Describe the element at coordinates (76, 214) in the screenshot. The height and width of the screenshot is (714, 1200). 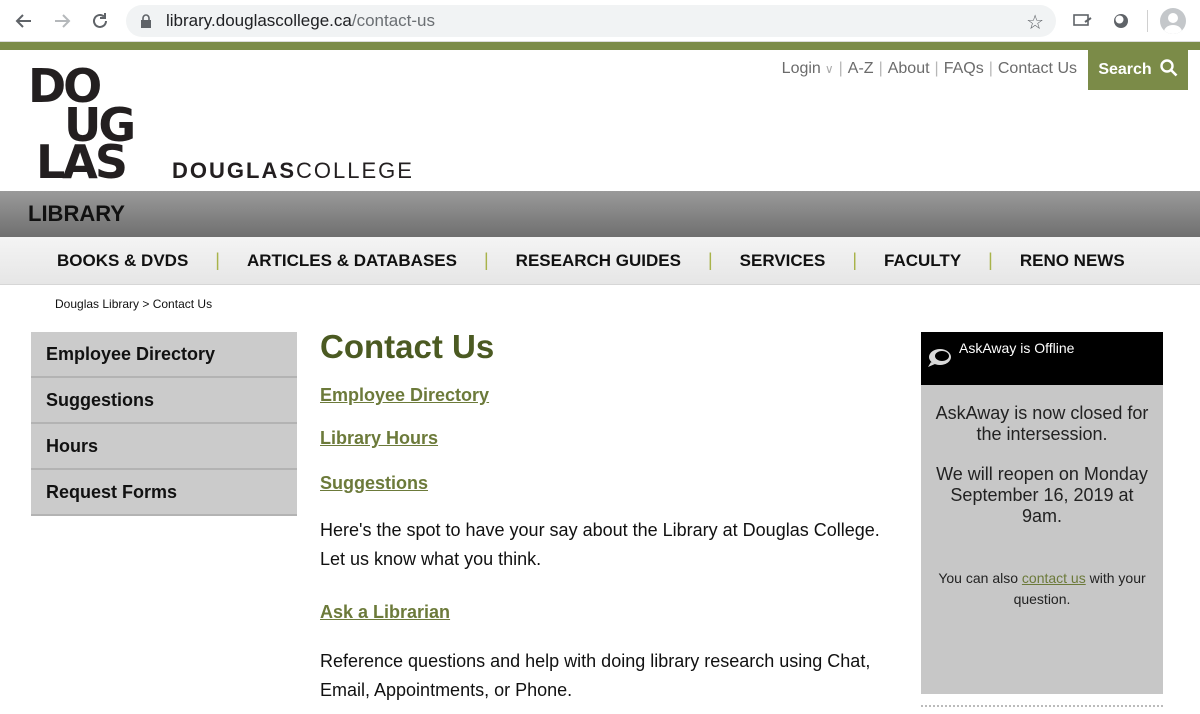
I see `library-title: LIBRARY` at that location.